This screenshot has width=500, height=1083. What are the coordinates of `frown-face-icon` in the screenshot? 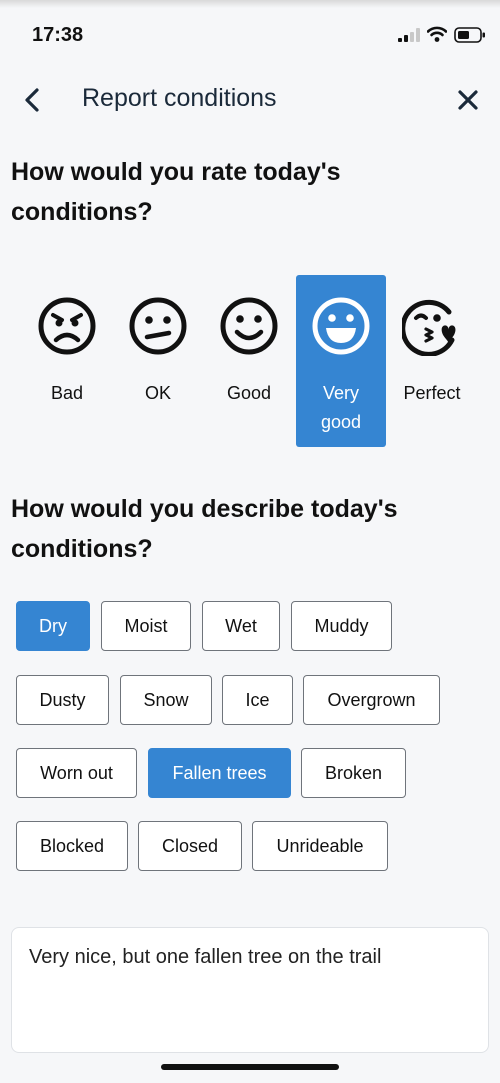 It's located at (67, 326).